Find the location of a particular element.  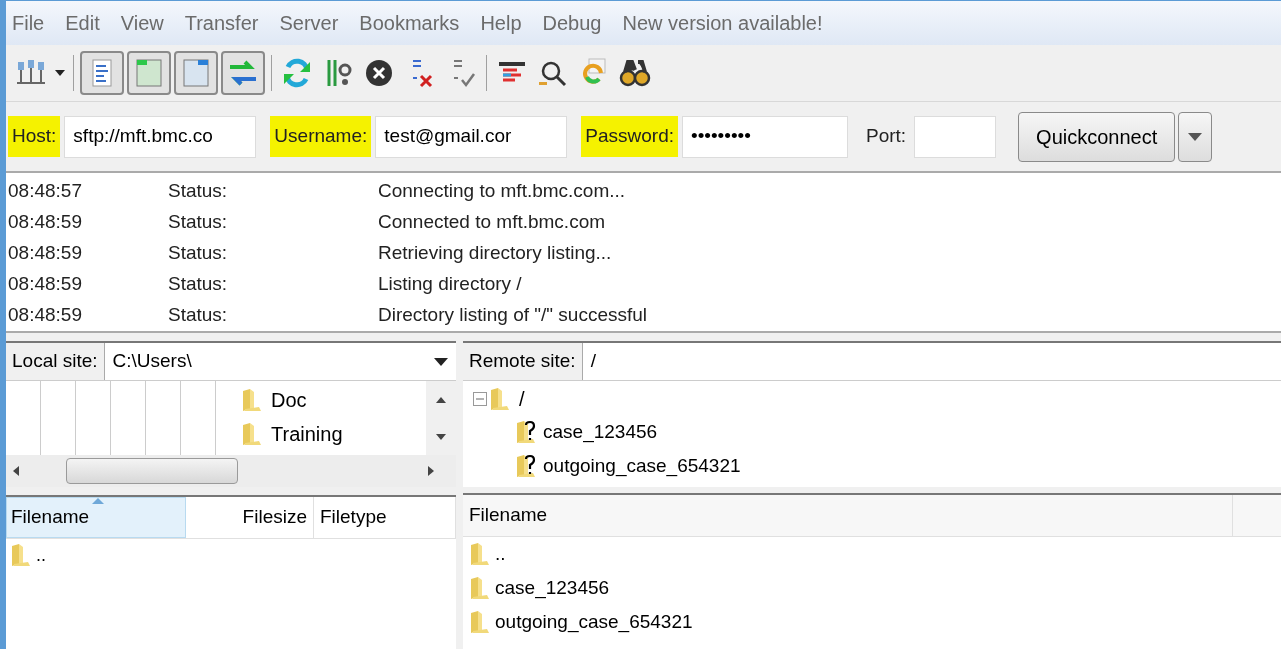

tree-item: case_123456 is located at coordinates (600, 432).